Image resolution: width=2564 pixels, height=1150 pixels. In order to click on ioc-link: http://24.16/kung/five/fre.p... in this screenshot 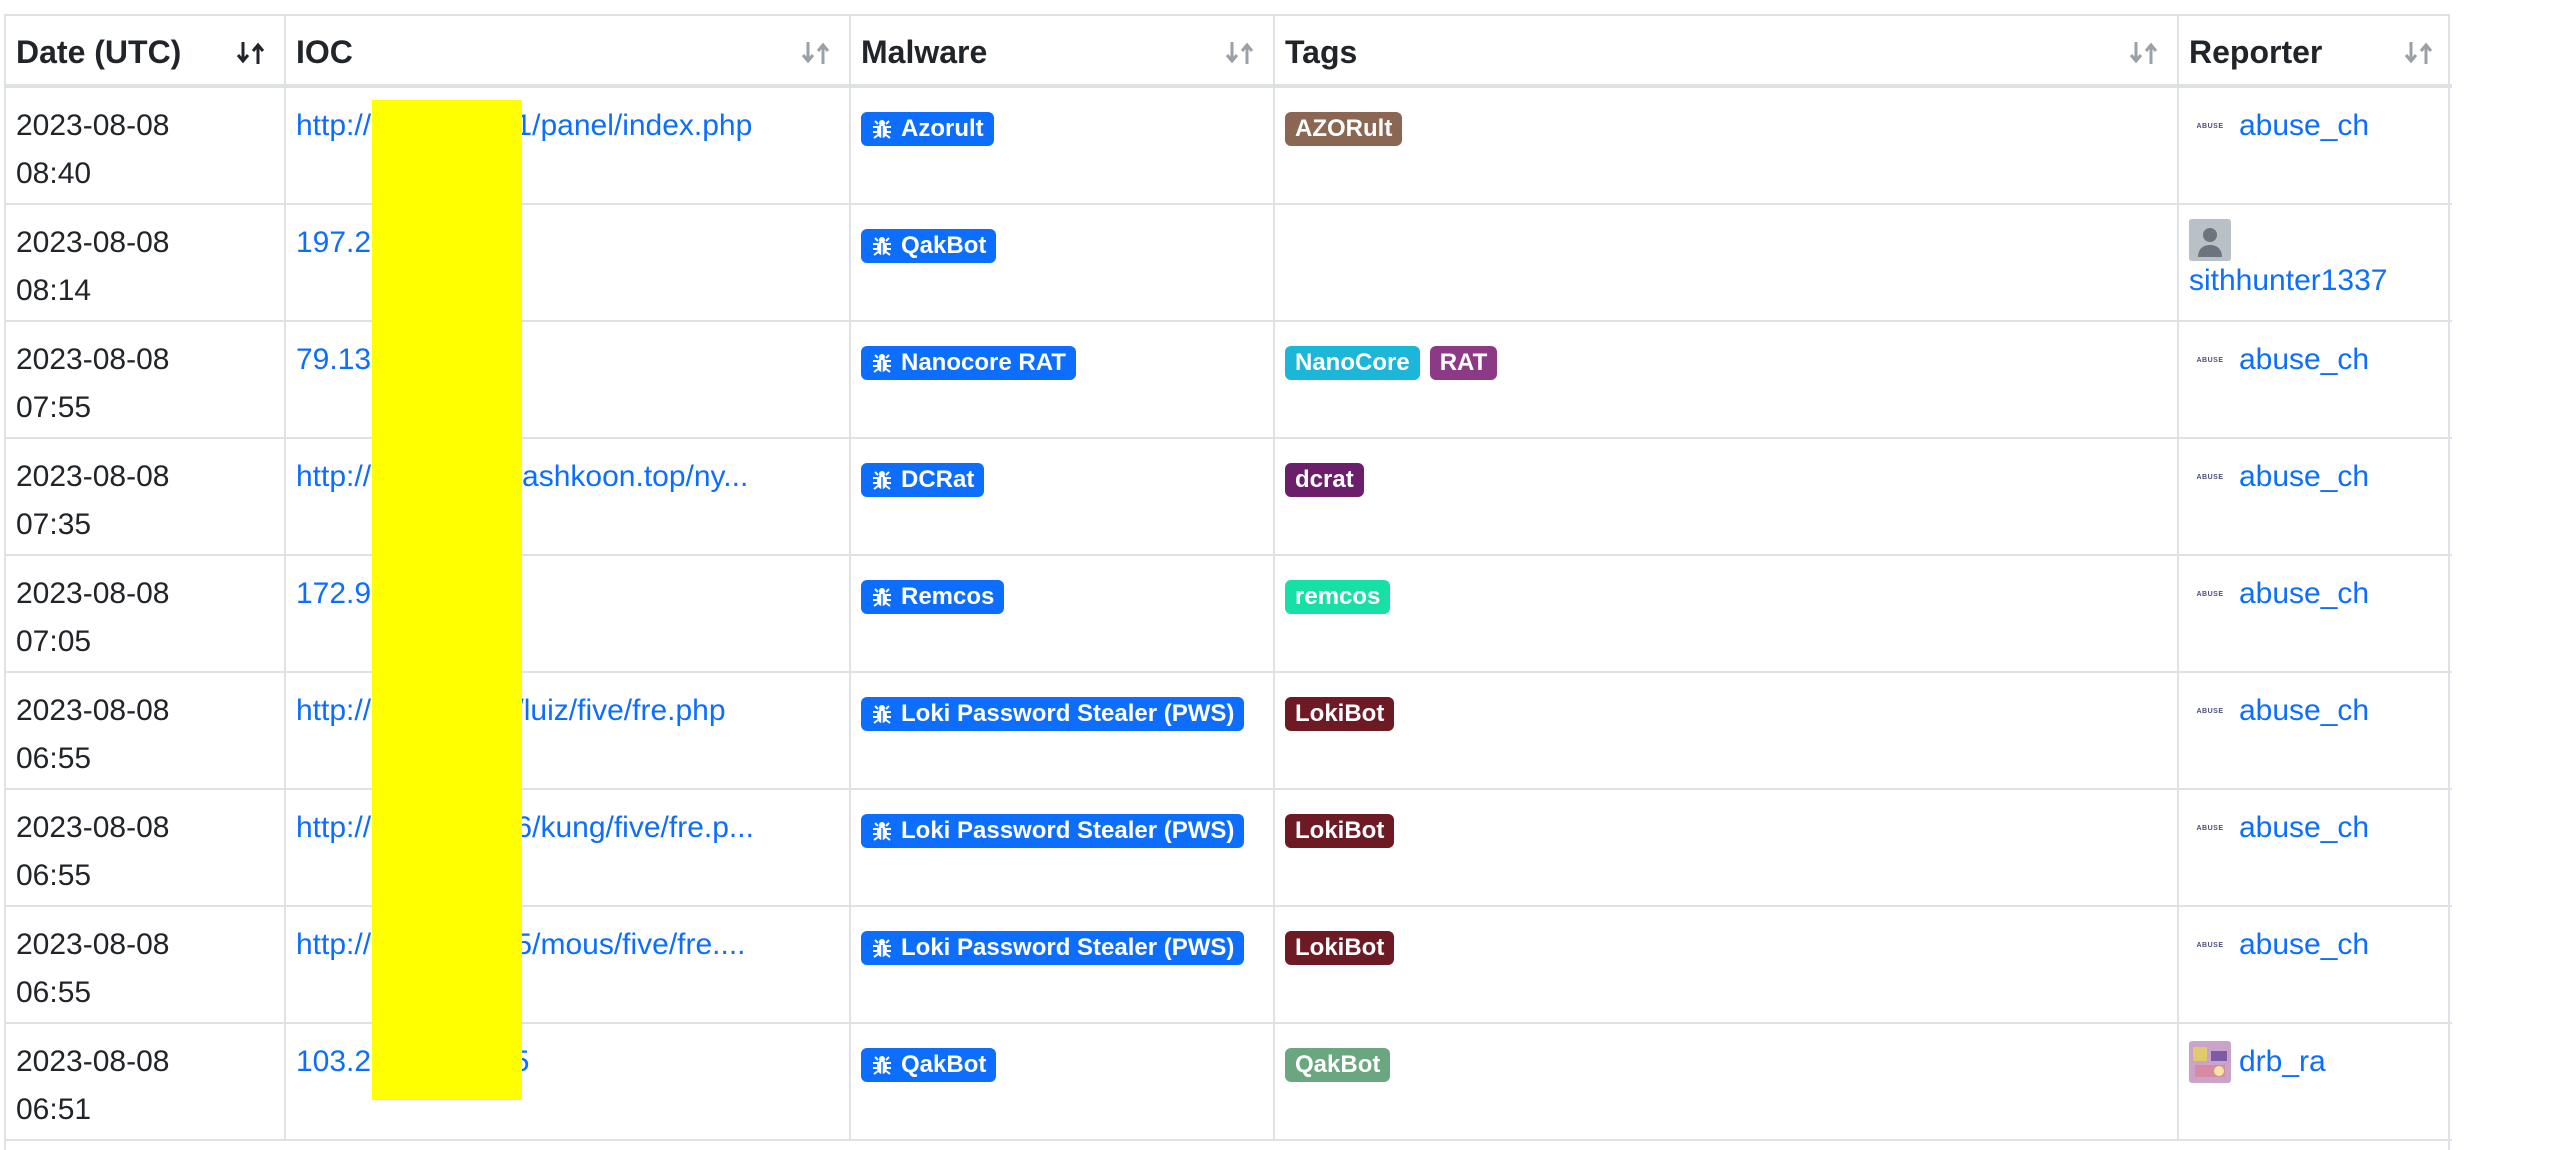, I will do `click(525, 828)`.